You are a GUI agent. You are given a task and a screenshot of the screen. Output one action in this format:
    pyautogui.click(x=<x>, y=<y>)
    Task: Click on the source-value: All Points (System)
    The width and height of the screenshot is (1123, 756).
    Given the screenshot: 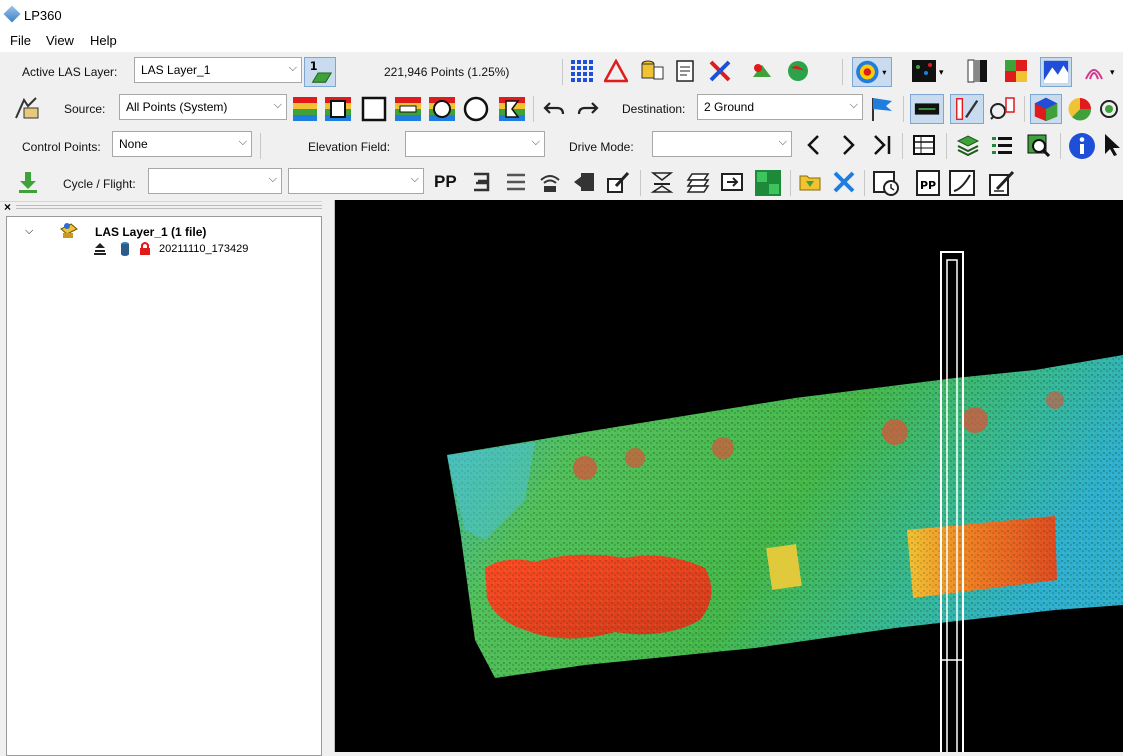 What is the action you would take?
    pyautogui.click(x=177, y=107)
    